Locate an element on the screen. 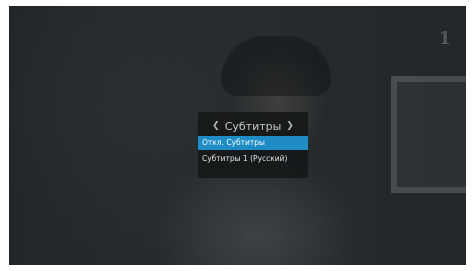 The image size is (475, 271). subtitle-menu-header: ❮ Субтитры ❯ is located at coordinates (253, 126).